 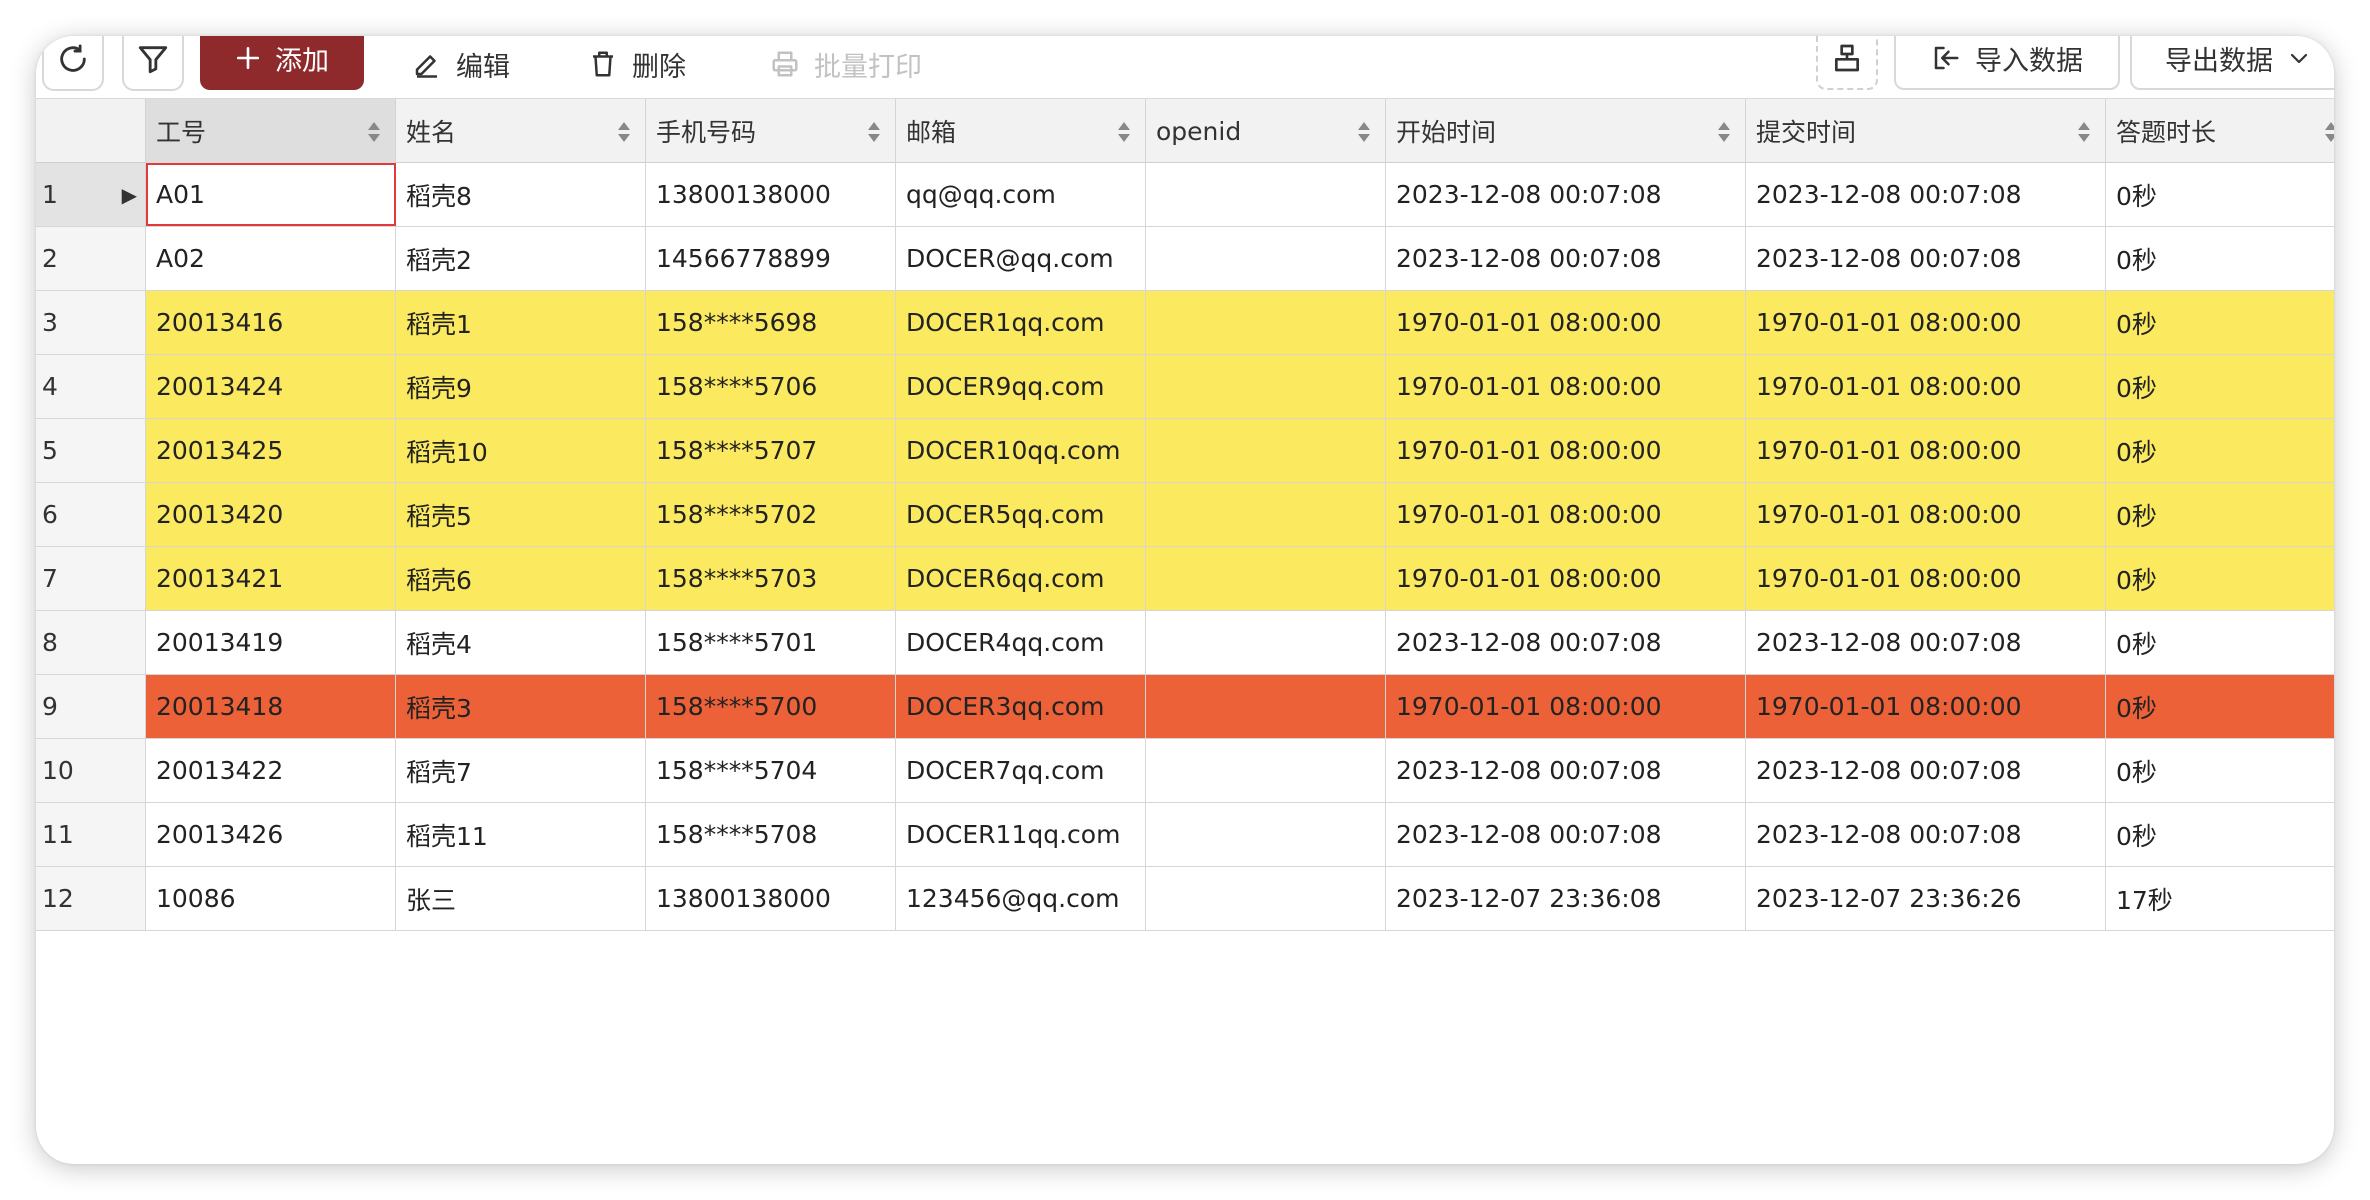 What do you see at coordinates (91, 514) in the screenshot?
I see `row-number: 6` at bounding box center [91, 514].